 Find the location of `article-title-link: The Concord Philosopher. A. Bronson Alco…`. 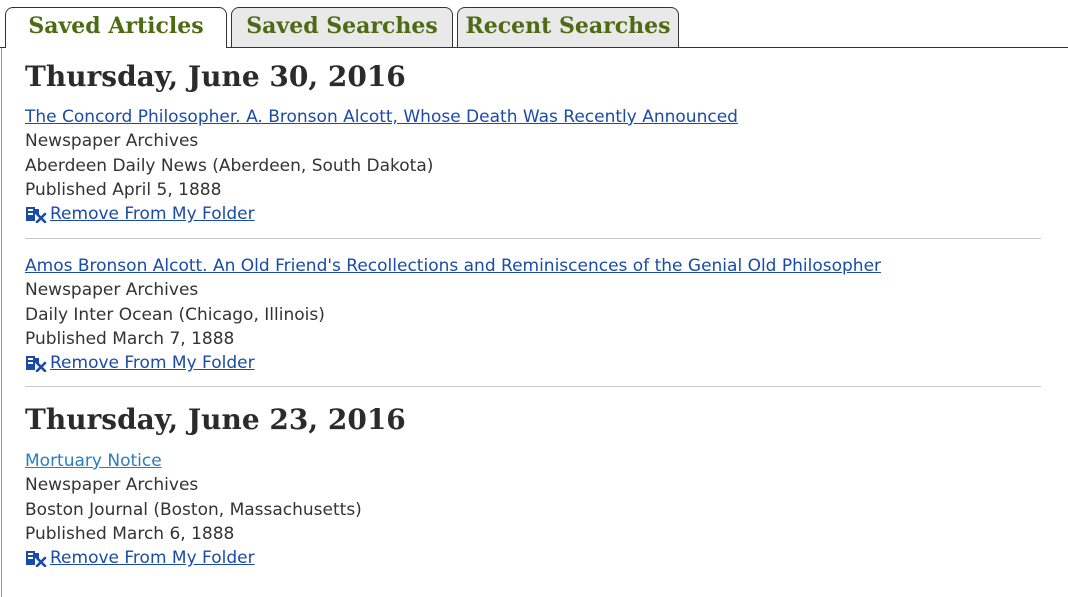

article-title-link: The Concord Philosopher. A. Bronson Alco… is located at coordinates (381, 117).